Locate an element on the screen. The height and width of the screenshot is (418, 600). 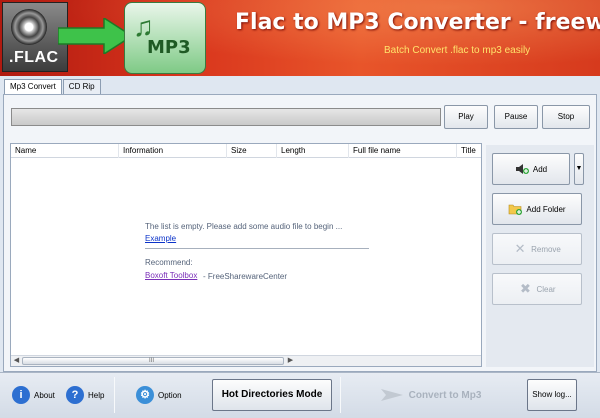
help-label: Help is located at coordinates (96, 395).